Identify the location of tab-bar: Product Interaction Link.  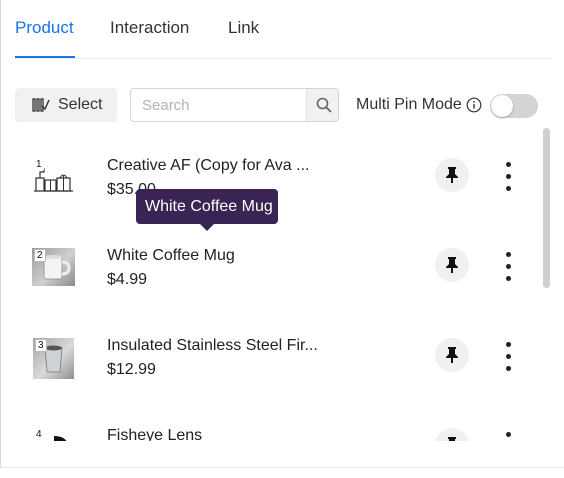
(283, 29).